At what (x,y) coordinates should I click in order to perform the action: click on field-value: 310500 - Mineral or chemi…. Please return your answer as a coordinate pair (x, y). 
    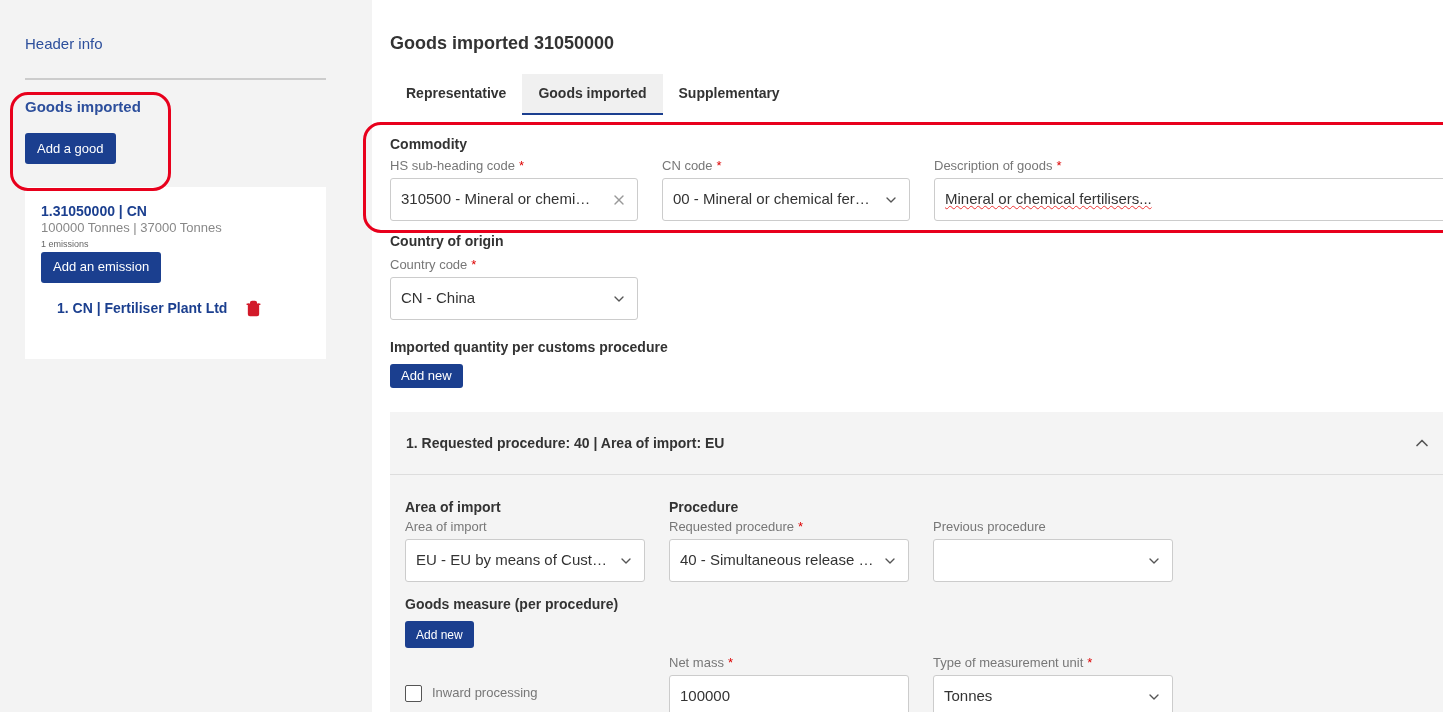
    Looking at the image, I should click on (496, 199).